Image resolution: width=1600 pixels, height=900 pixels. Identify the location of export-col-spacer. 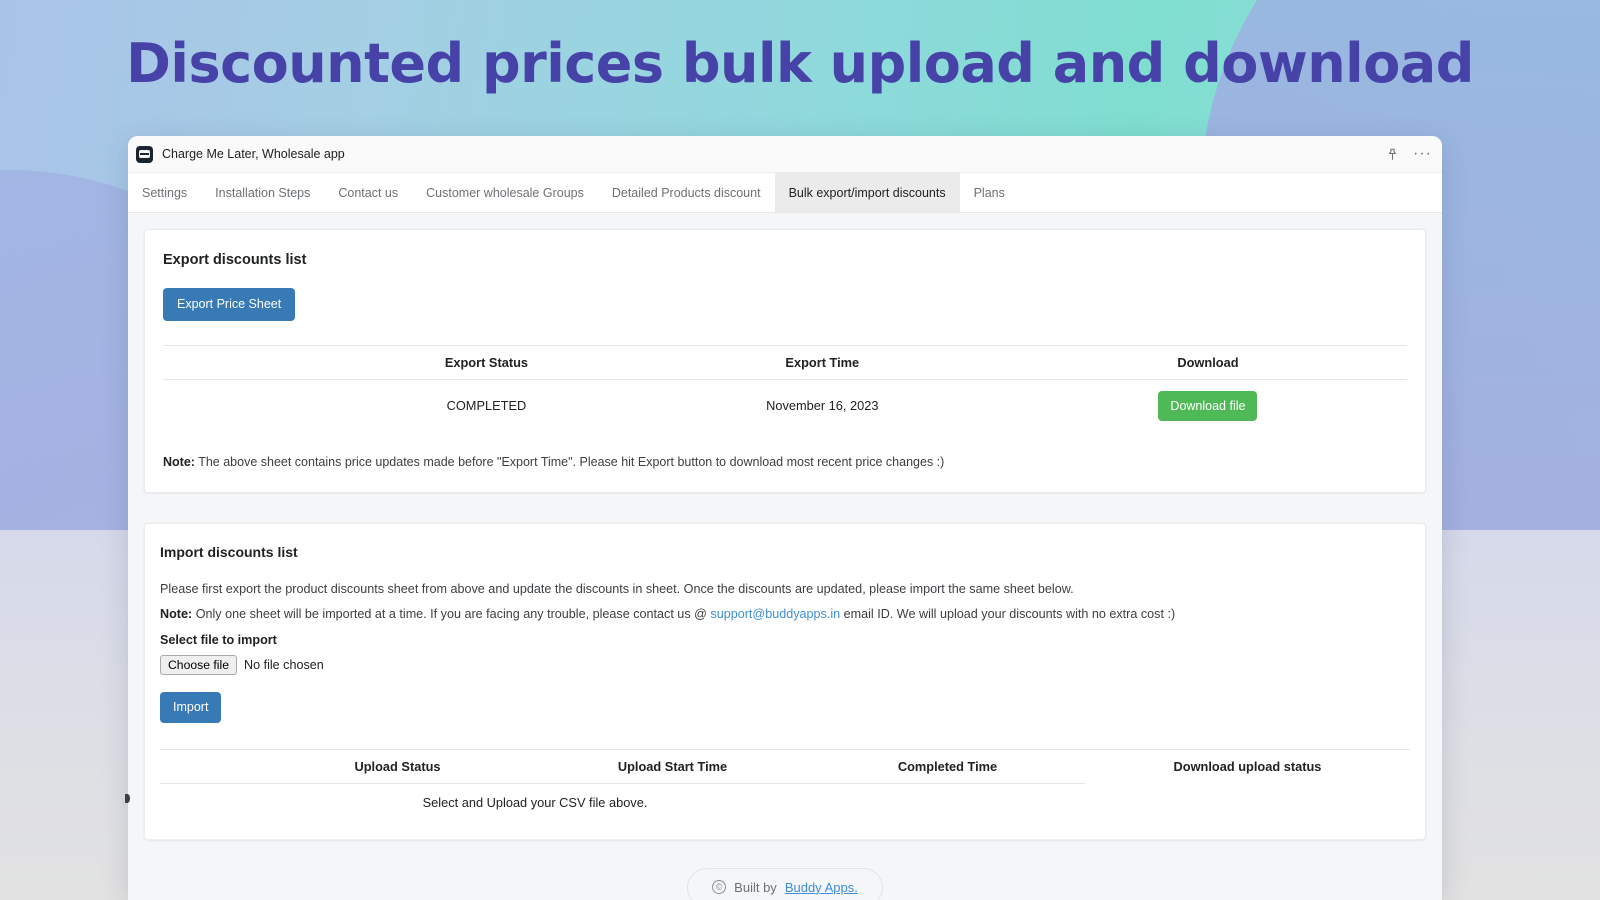
(250, 362).